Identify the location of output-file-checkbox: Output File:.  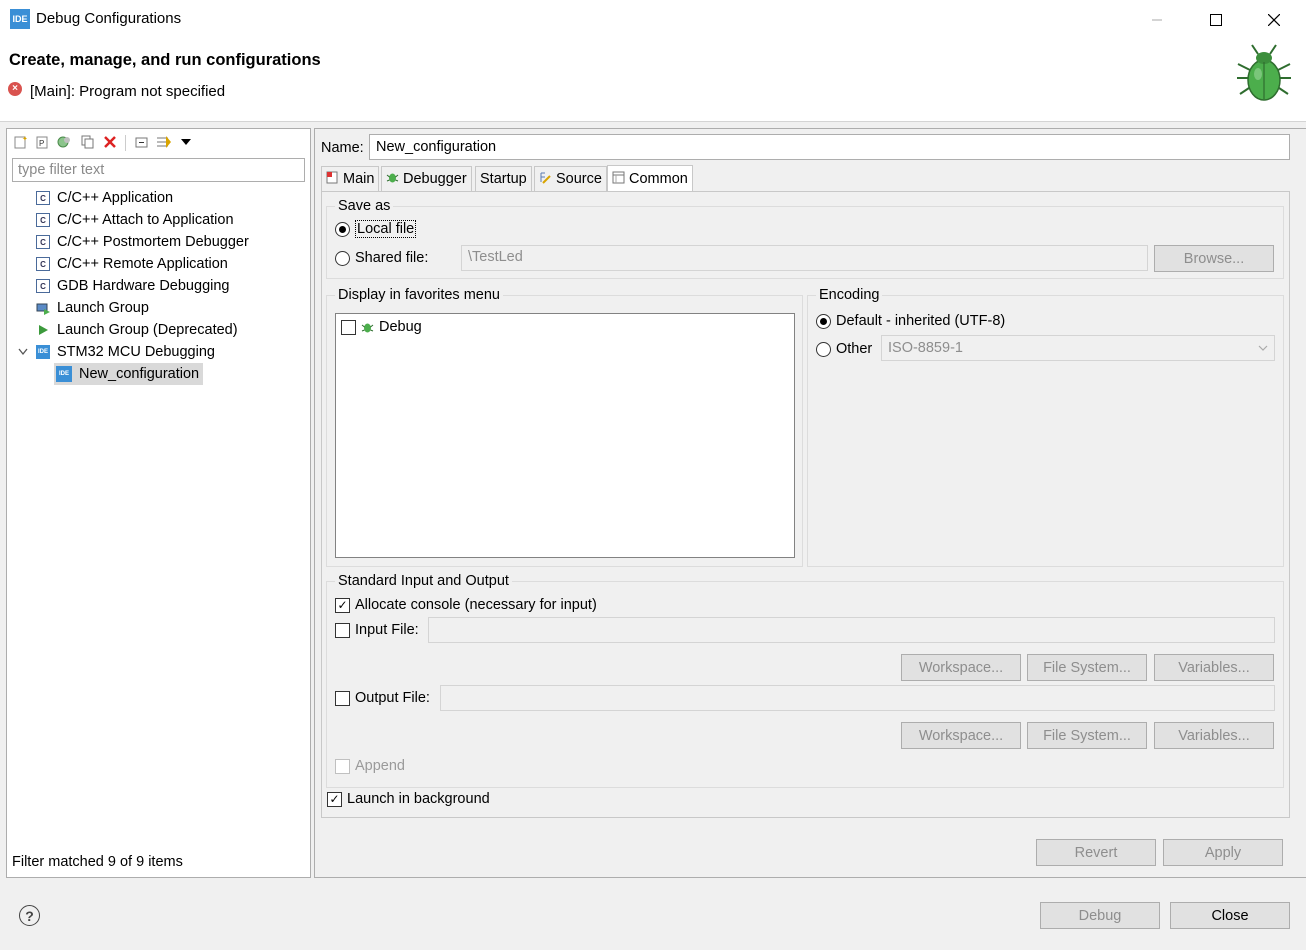
(382, 698).